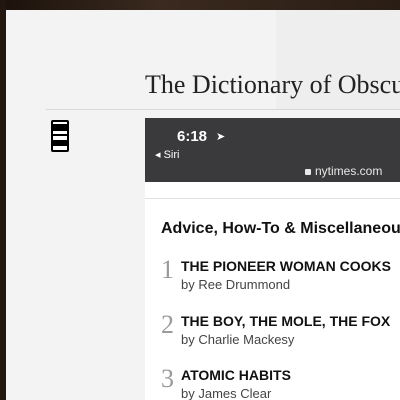 The image size is (400, 400). I want to click on book-title: THE BOY, THE MOLE, THE FOX, so click(285, 321).